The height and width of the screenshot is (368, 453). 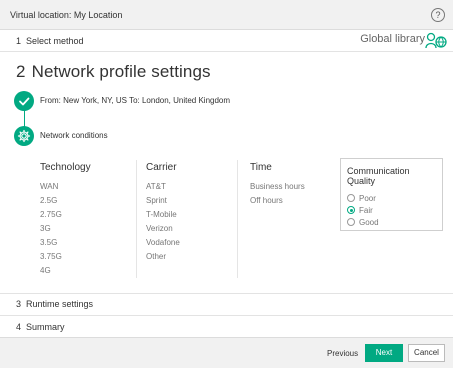 I want to click on previous-button: Previous, so click(x=342, y=353).